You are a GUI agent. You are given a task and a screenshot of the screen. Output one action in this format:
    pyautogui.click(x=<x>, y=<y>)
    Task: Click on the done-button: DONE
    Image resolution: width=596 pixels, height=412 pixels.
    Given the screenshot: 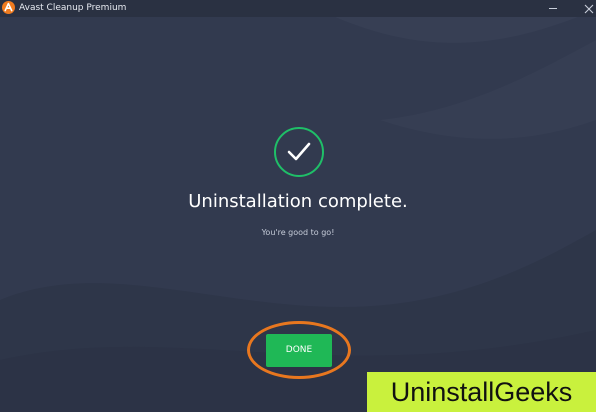 What is the action you would take?
    pyautogui.click(x=299, y=350)
    